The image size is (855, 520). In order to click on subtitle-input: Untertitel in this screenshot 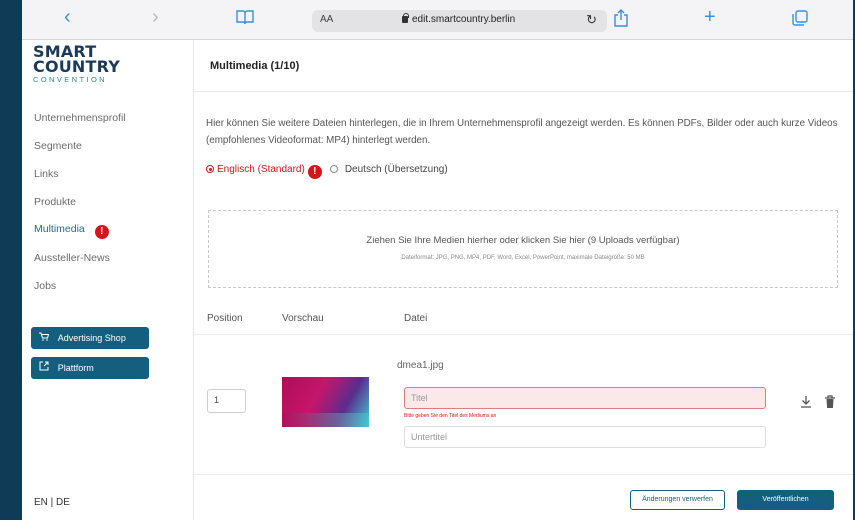, I will do `click(585, 437)`.